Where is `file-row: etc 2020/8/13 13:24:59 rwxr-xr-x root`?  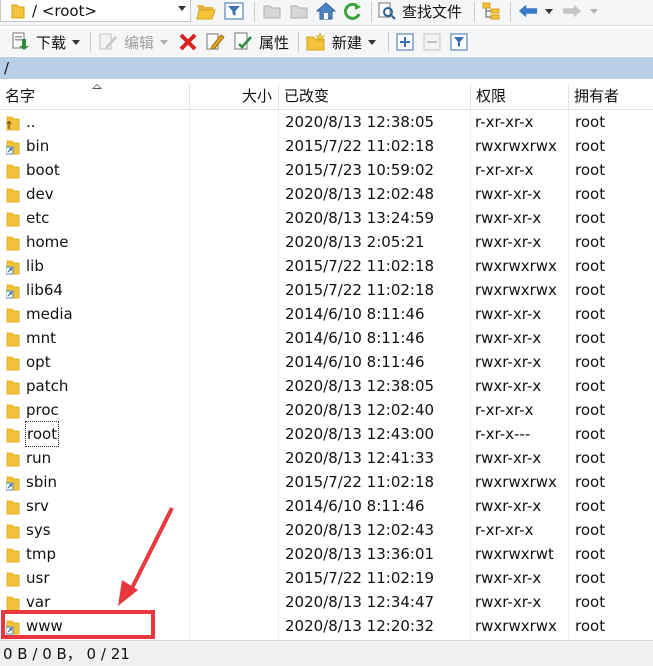 file-row: etc 2020/8/13 13:24:59 rwxr-xr-x root is located at coordinates (326, 218).